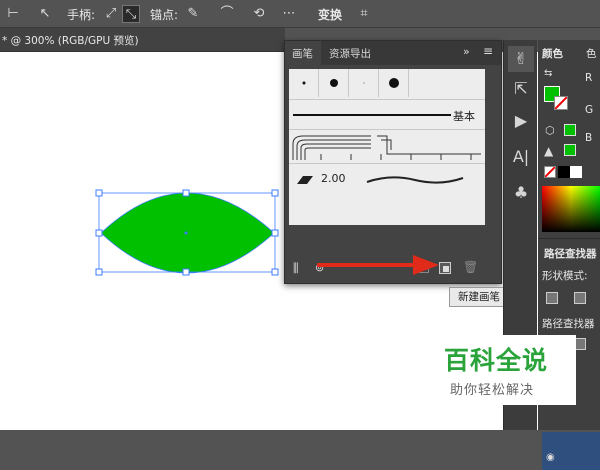 The image size is (600, 470). Describe the element at coordinates (394, 83) in the screenshot. I see `brush-dot-large` at that location.